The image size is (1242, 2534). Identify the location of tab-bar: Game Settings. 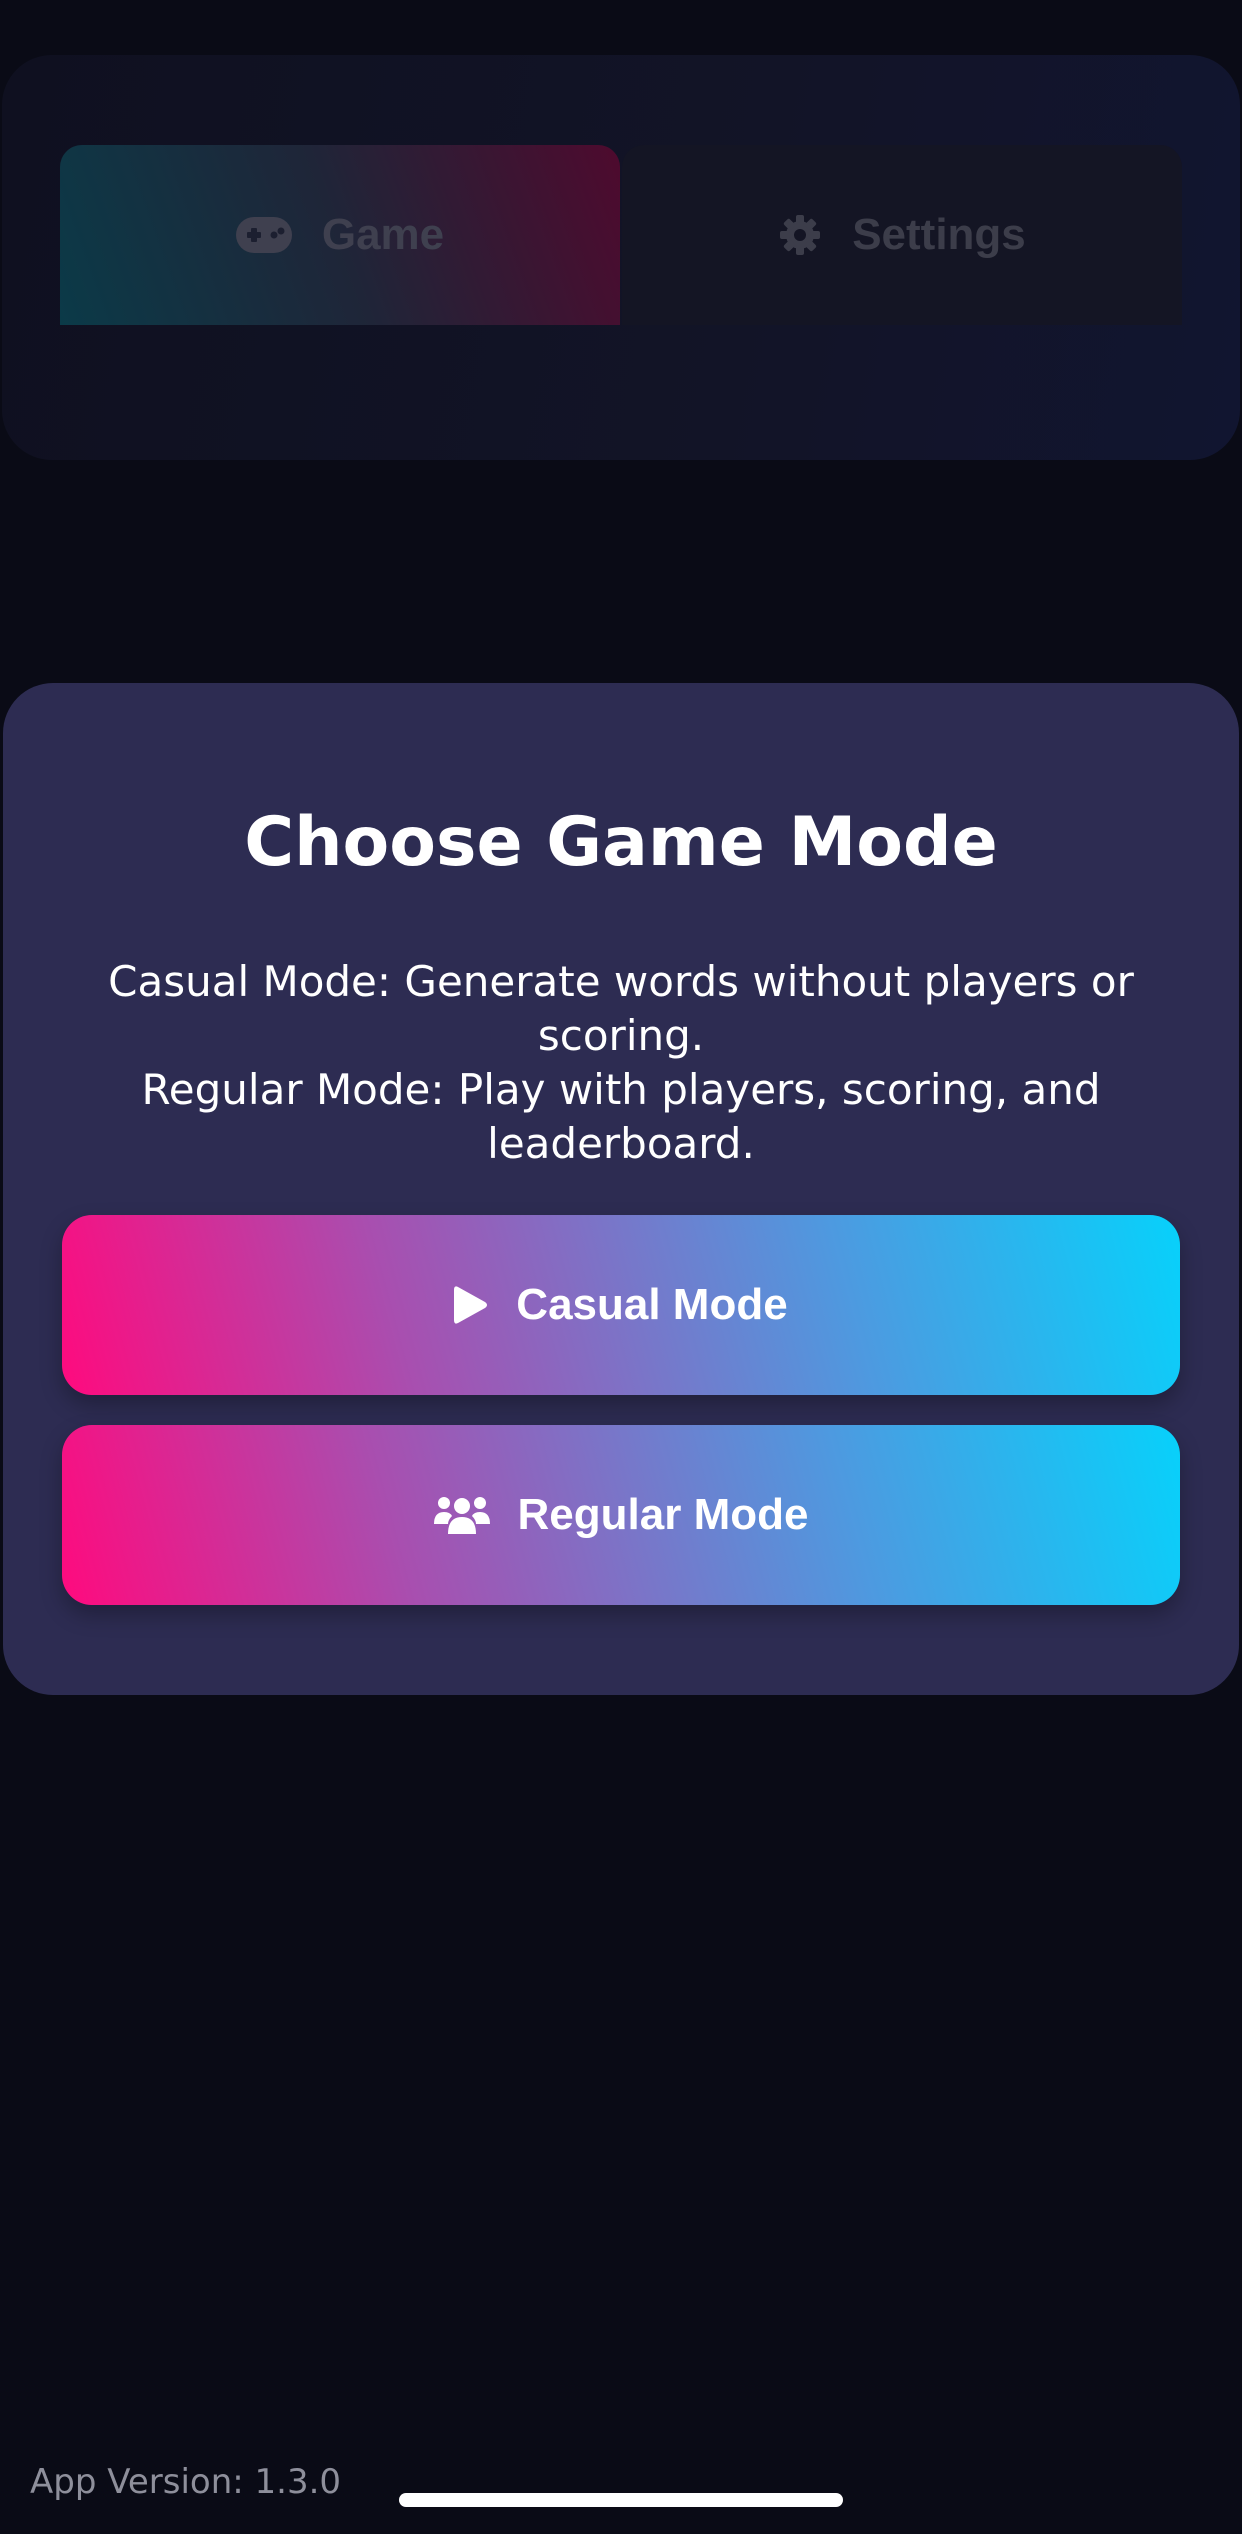
(621, 235).